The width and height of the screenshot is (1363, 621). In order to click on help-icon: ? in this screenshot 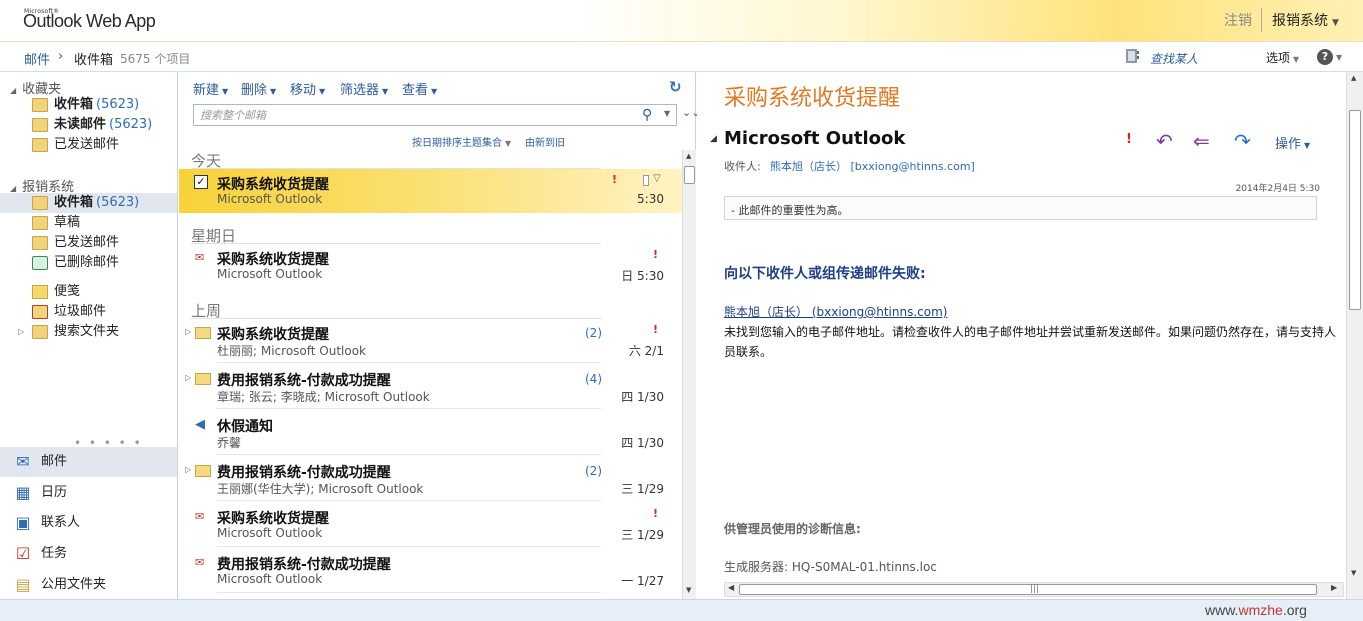, I will do `click(1325, 57)`.